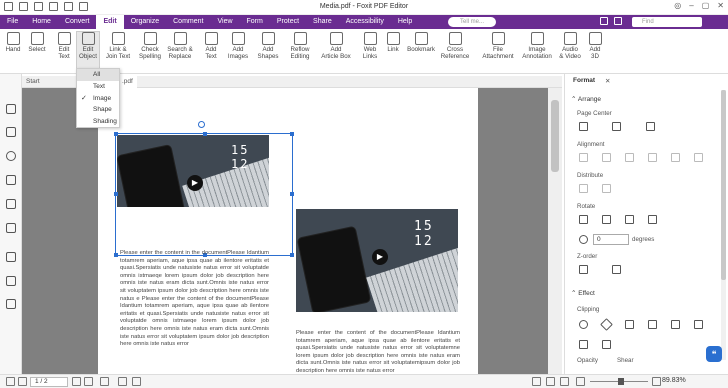 The height and width of the screenshot is (388, 728). Describe the element at coordinates (11, 180) in the screenshot. I see `layers-panel-icon` at that location.